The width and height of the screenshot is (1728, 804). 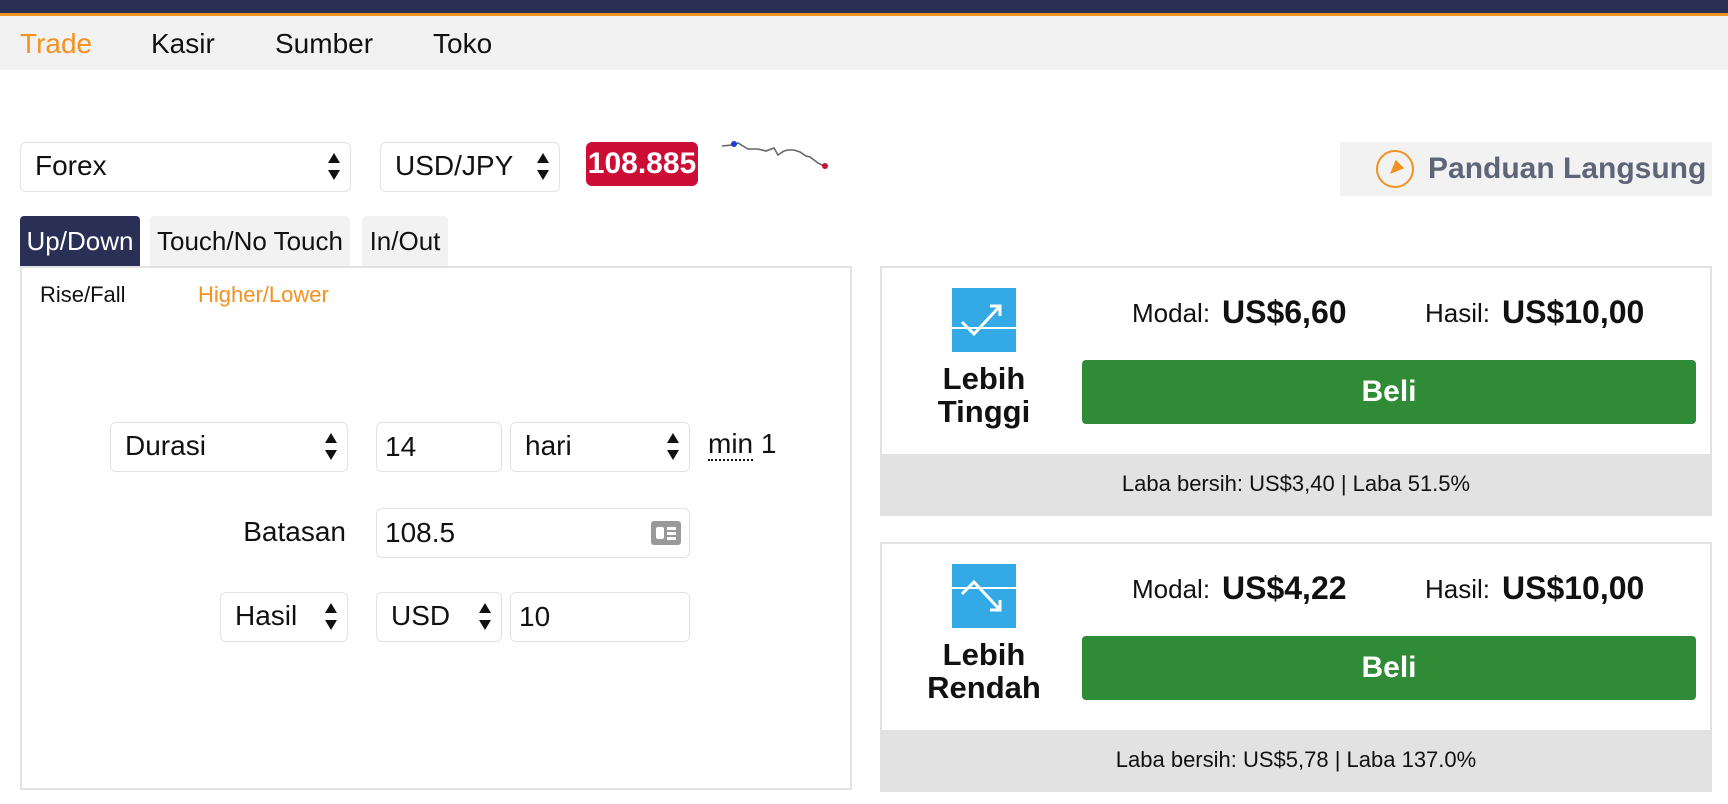 I want to click on payout-type-value: Hasil, so click(x=266, y=615).